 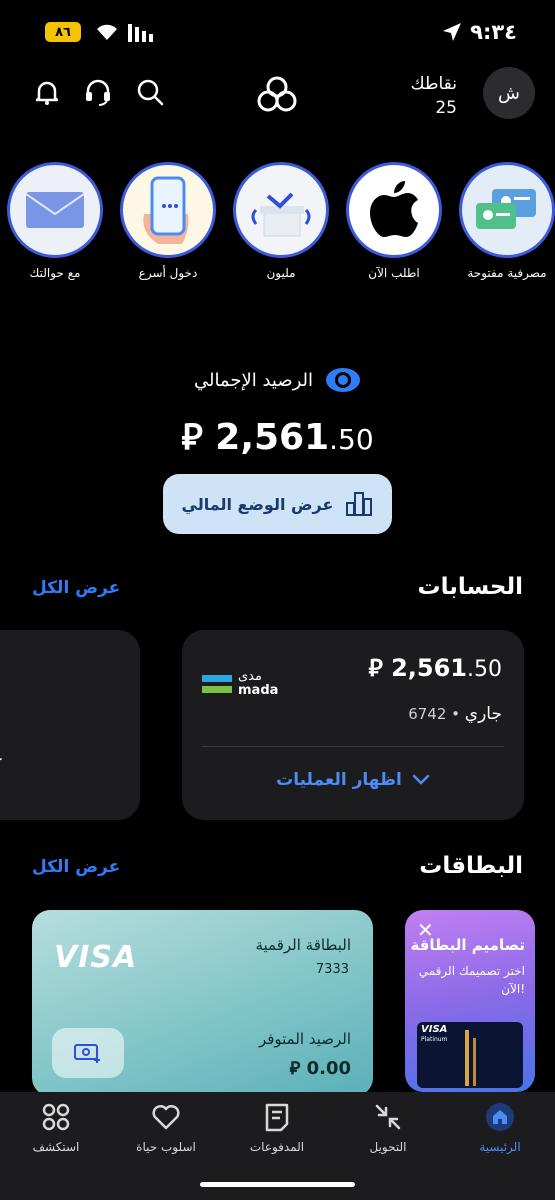 What do you see at coordinates (433, 84) in the screenshot?
I see `points-label: نقاطك` at bounding box center [433, 84].